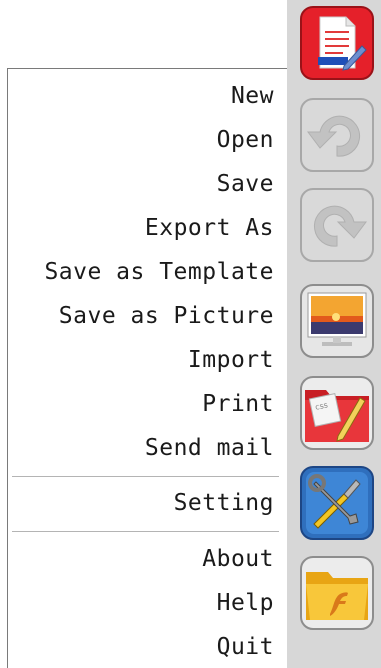 This screenshot has width=381, height=668. What do you see at coordinates (166, 316) in the screenshot?
I see `menu-item-save-as-picture: Save as Picture` at bounding box center [166, 316].